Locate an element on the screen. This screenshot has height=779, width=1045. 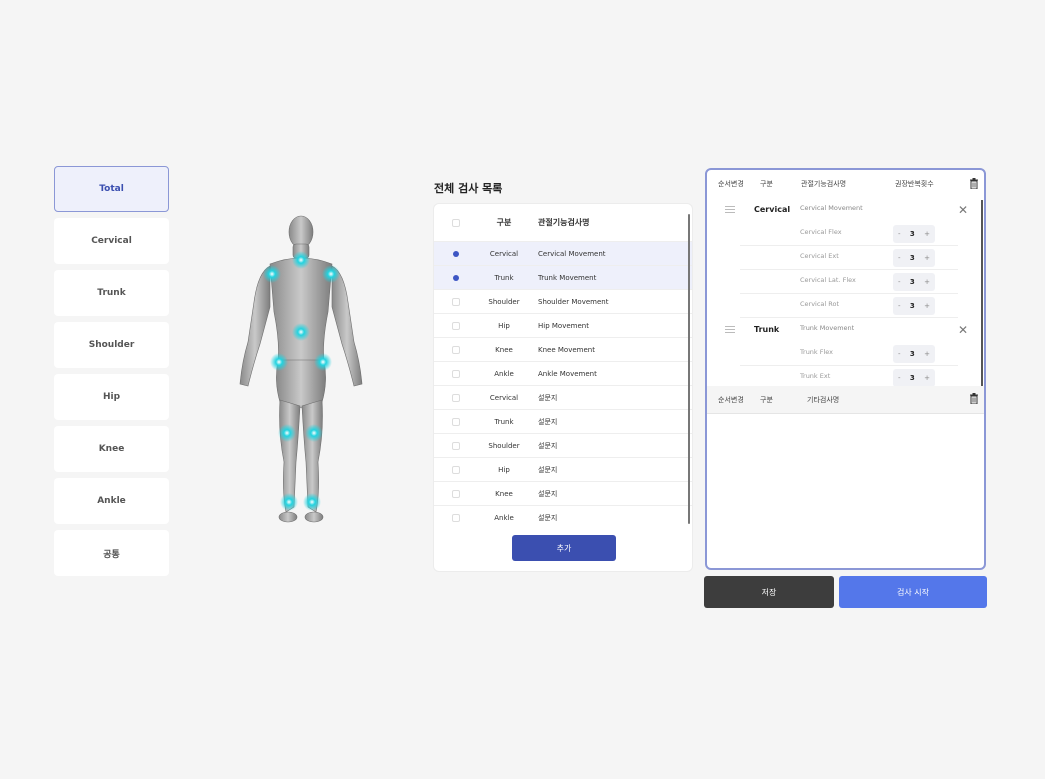
add-button: 추가 is located at coordinates (564, 548).